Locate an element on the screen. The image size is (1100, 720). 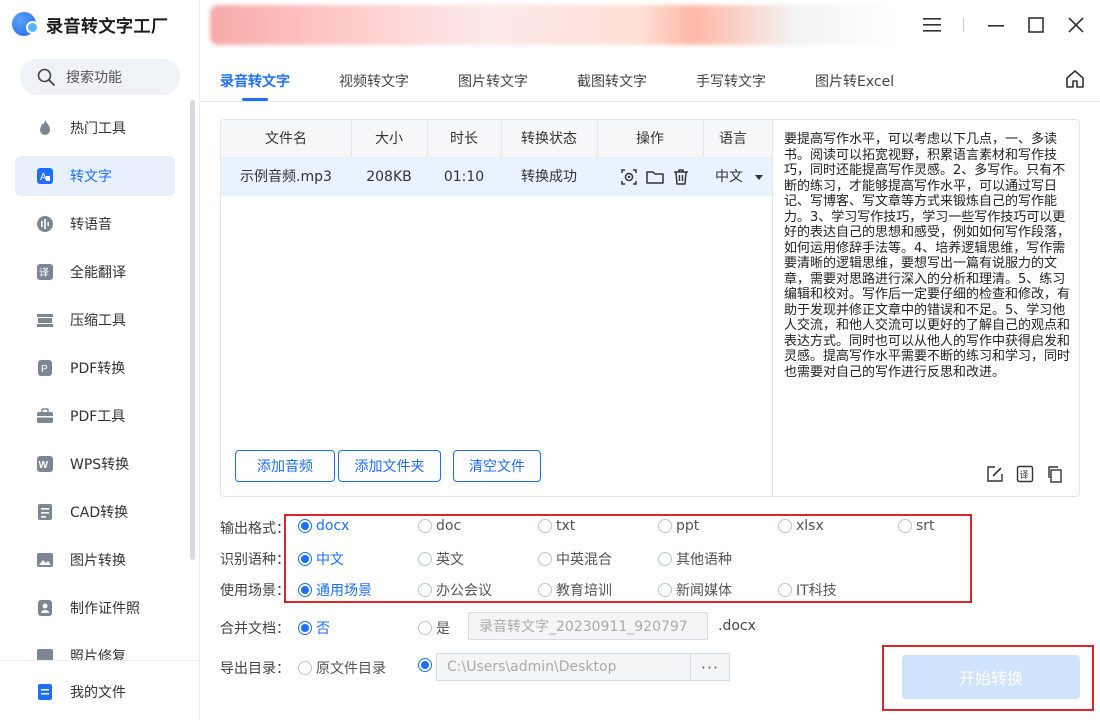
edit-icon is located at coordinates (995, 474).